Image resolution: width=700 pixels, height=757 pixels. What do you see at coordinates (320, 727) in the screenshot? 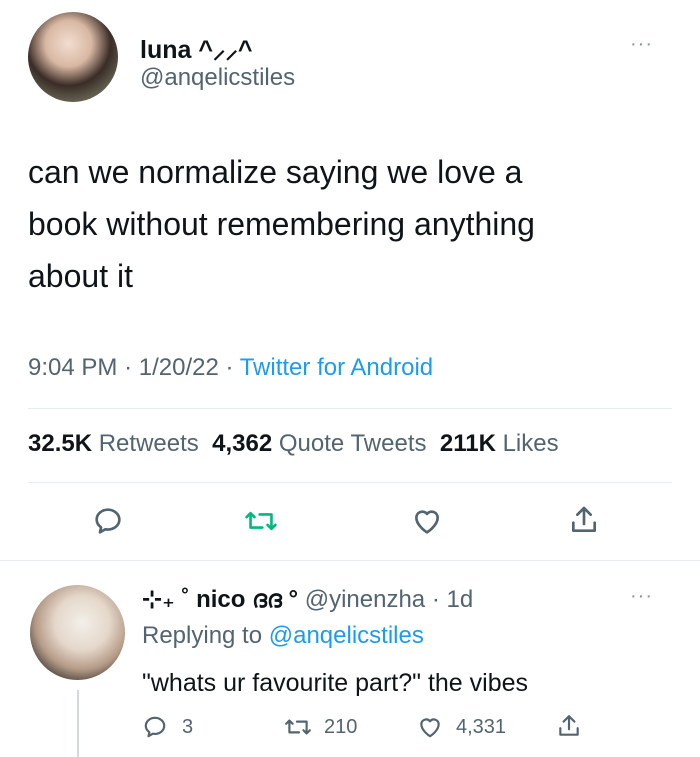
I see `reply-retweet-action: 210` at bounding box center [320, 727].